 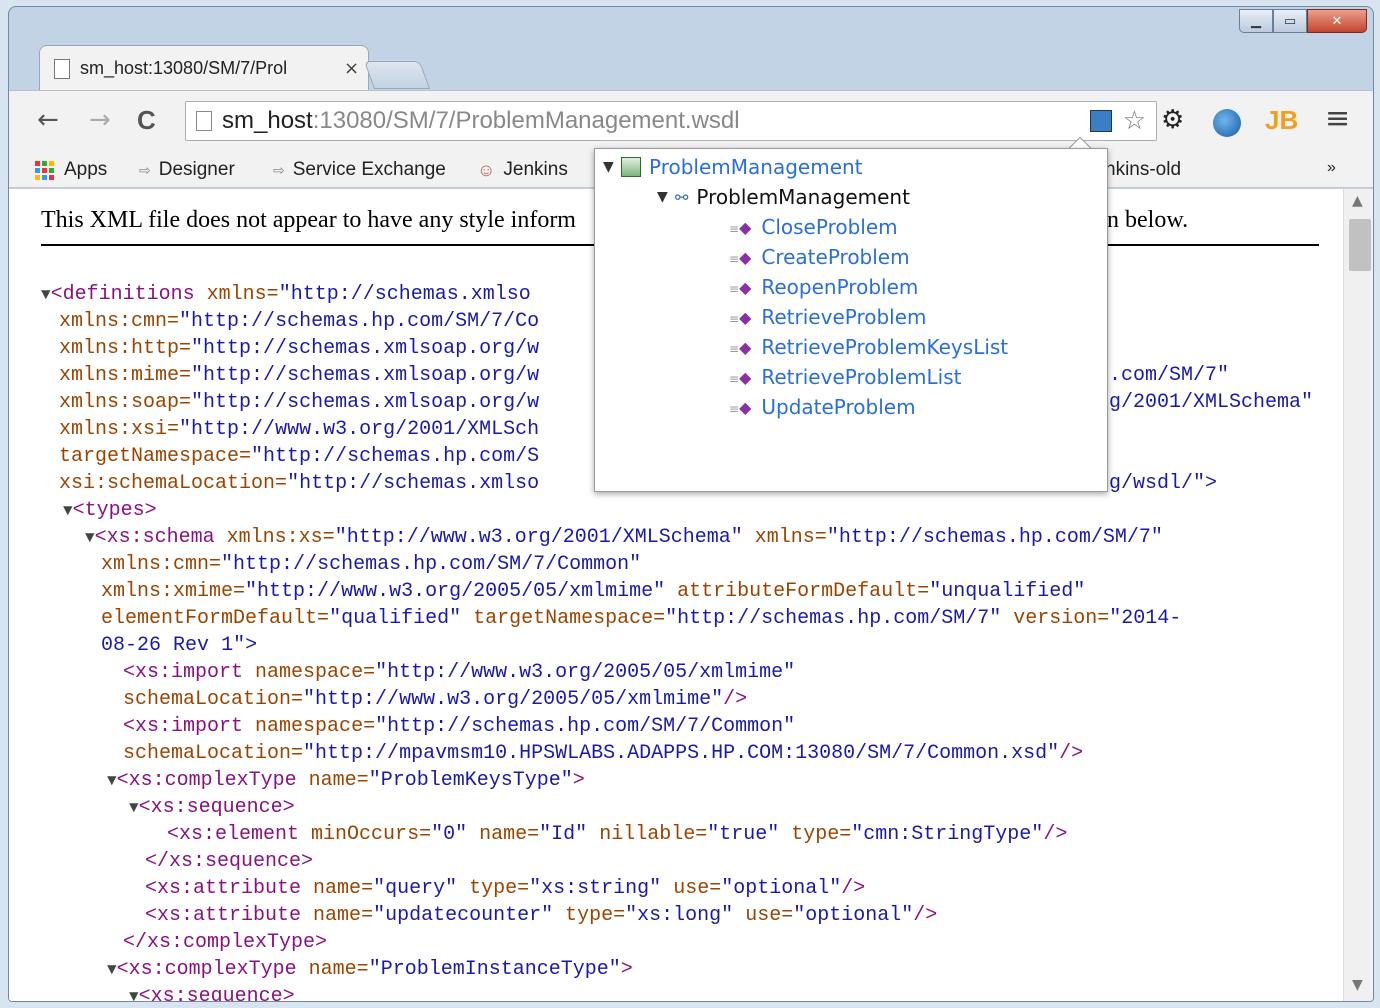 What do you see at coordinates (267, 120) in the screenshot?
I see `url-host: sm_host` at bounding box center [267, 120].